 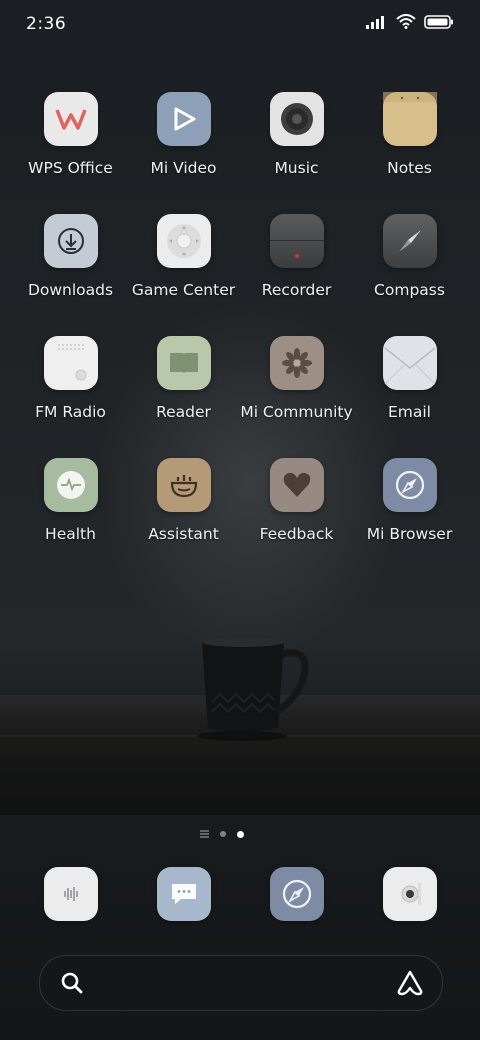 I want to click on wallpaper-coffee-cup, so click(x=253, y=689).